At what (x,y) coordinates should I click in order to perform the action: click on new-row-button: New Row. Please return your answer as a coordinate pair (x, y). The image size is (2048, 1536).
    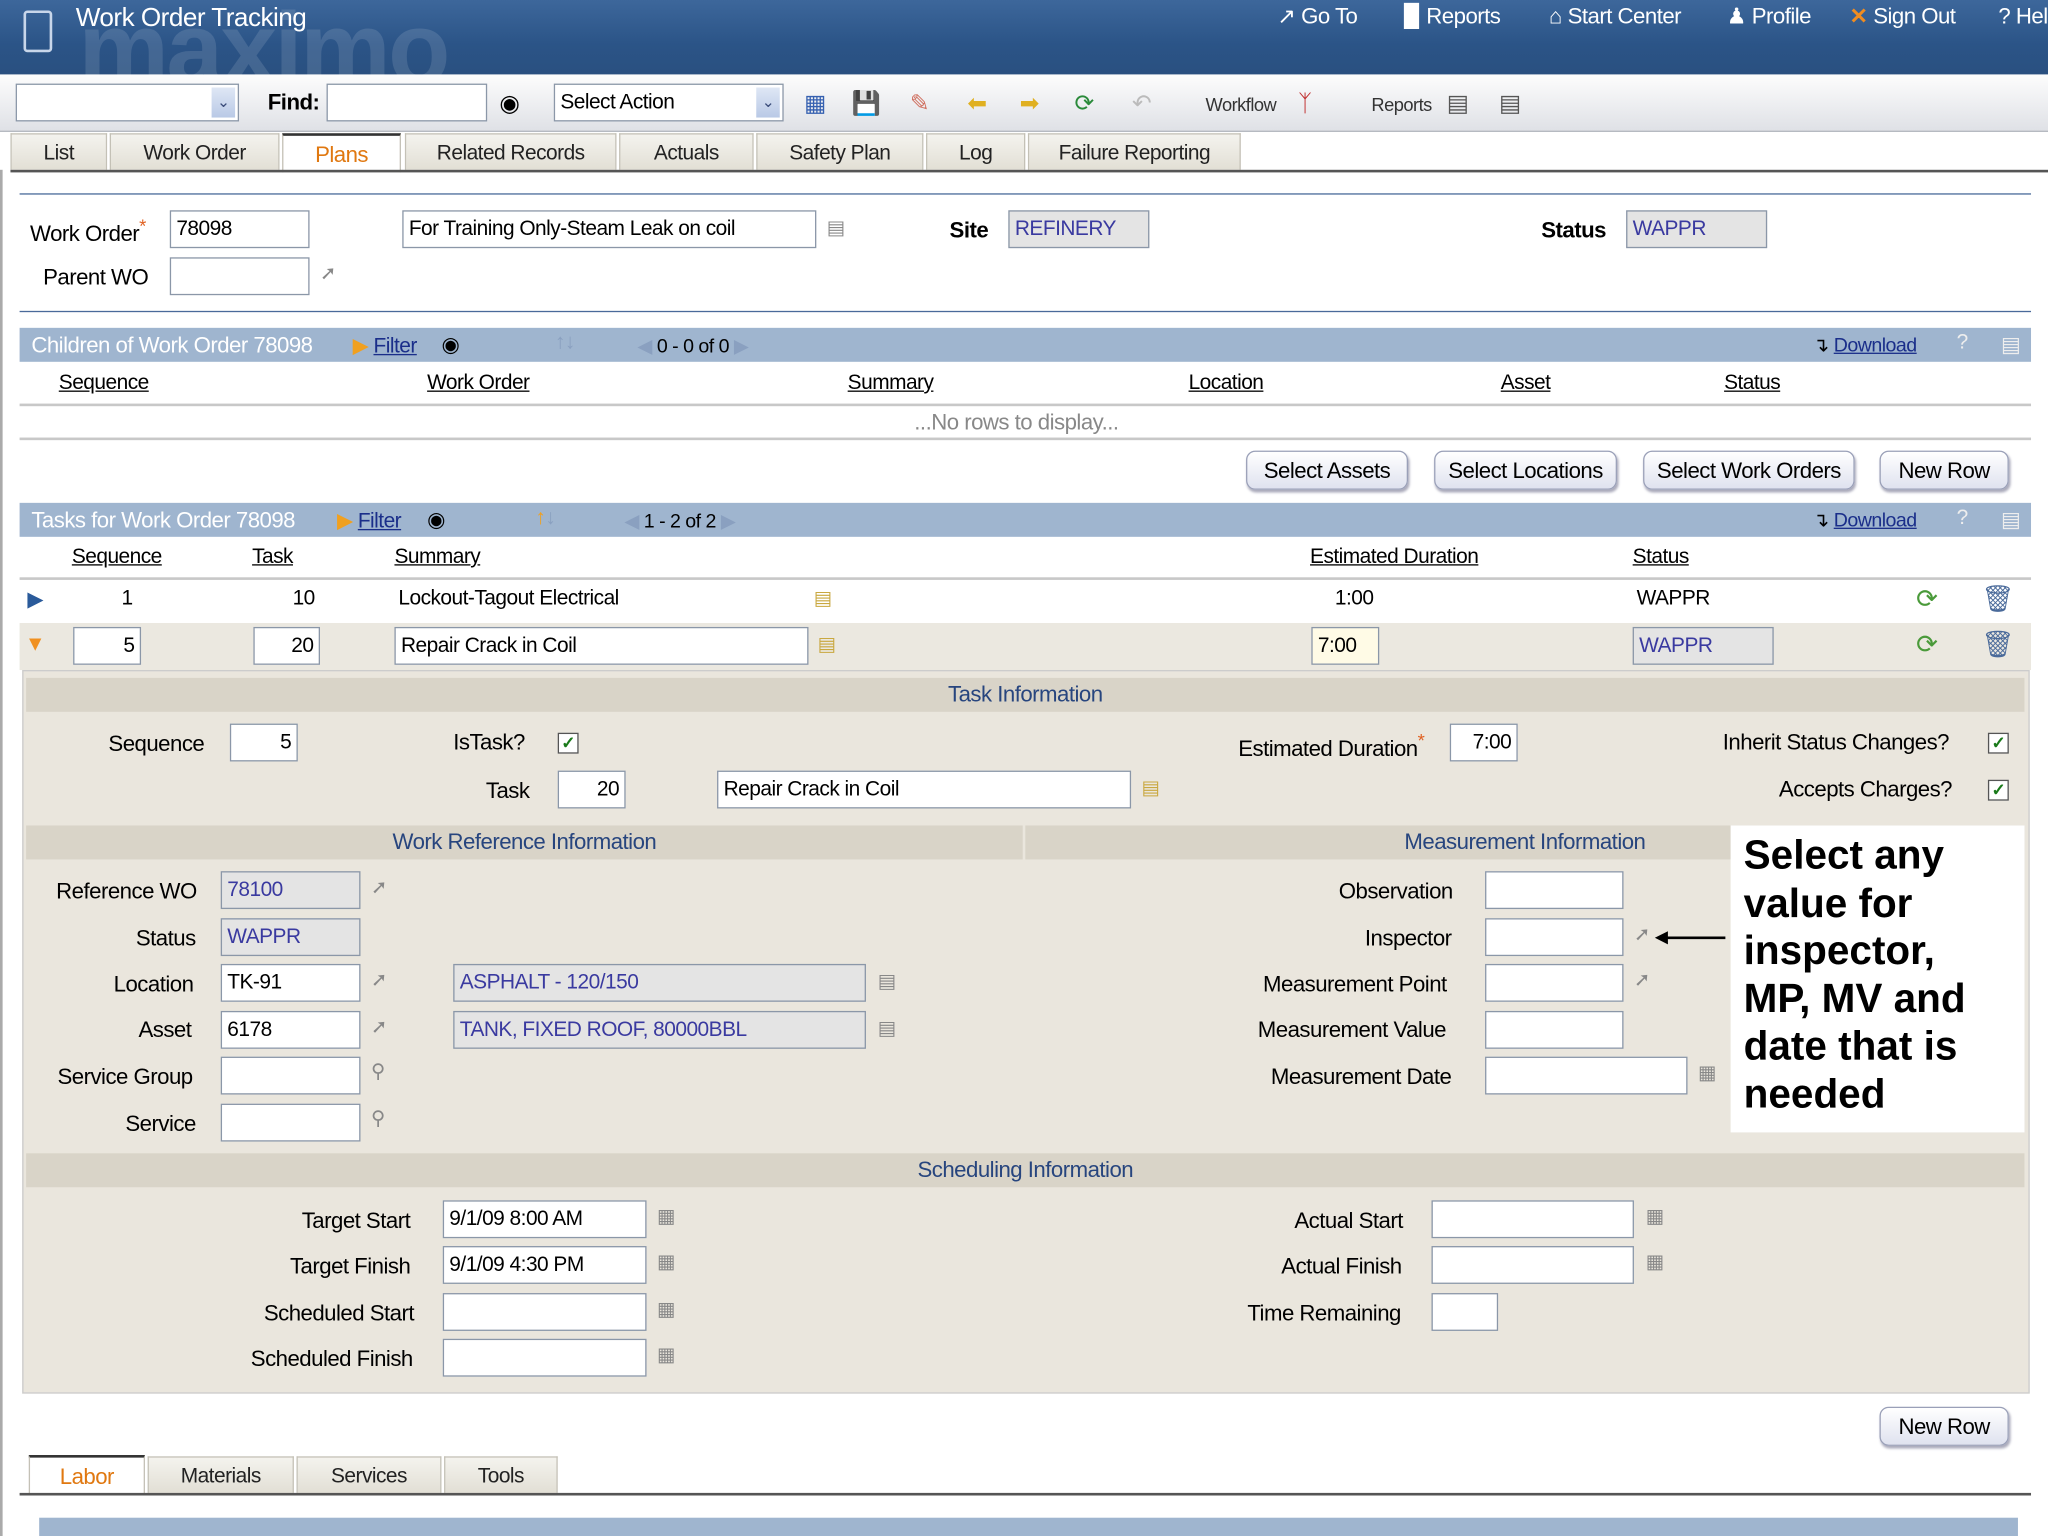
    Looking at the image, I should click on (1944, 1426).